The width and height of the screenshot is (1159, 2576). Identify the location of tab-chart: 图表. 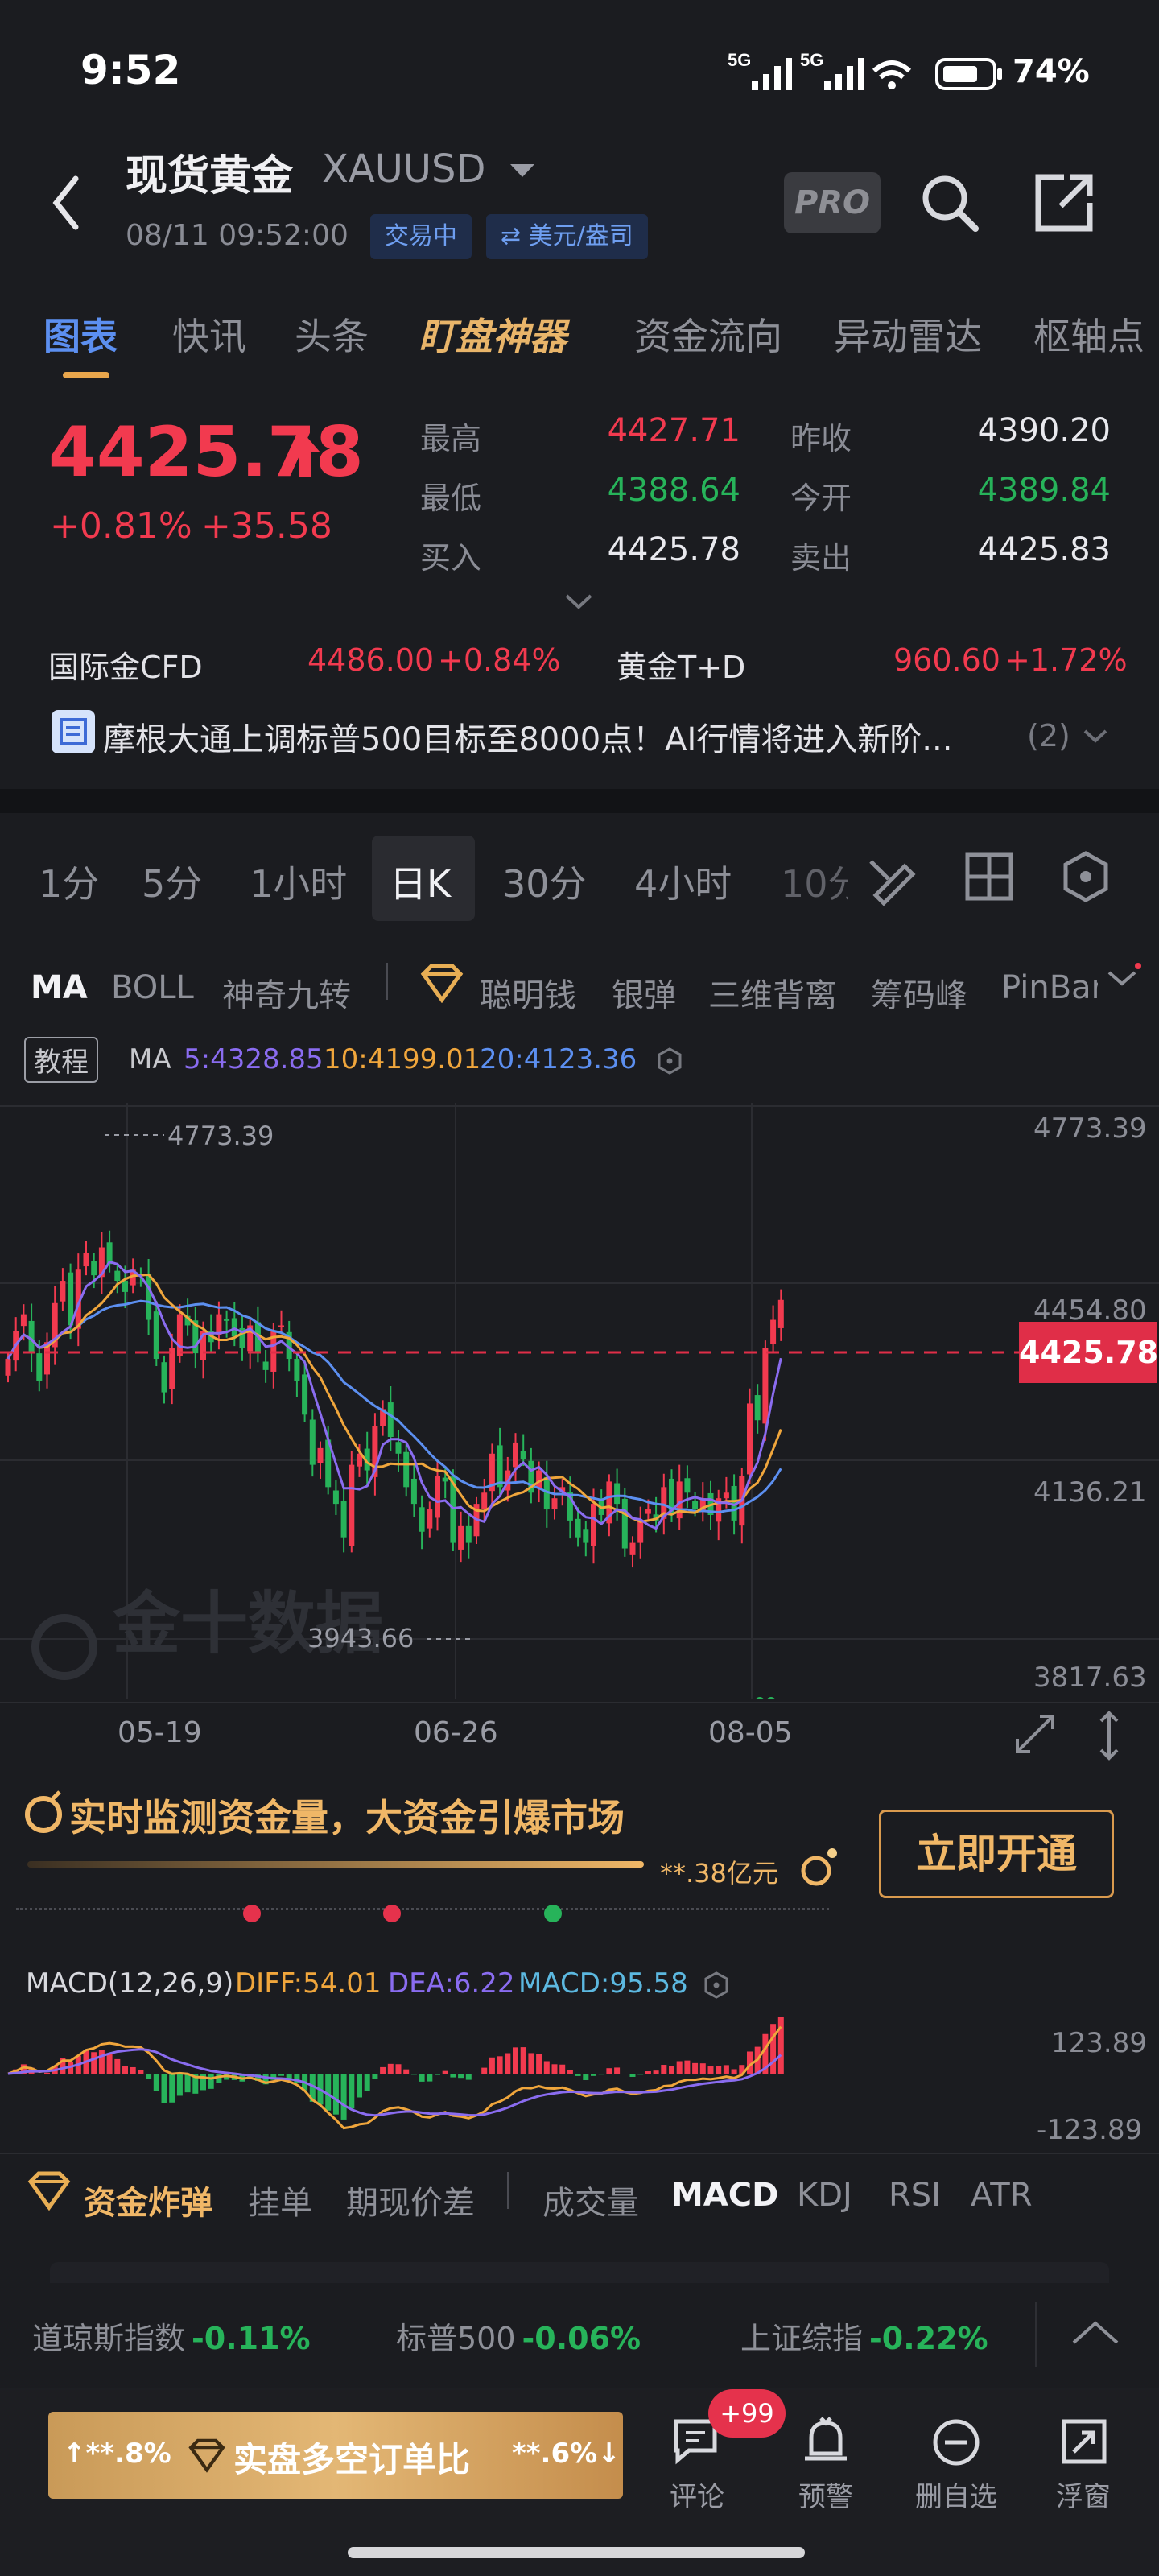
(80, 334).